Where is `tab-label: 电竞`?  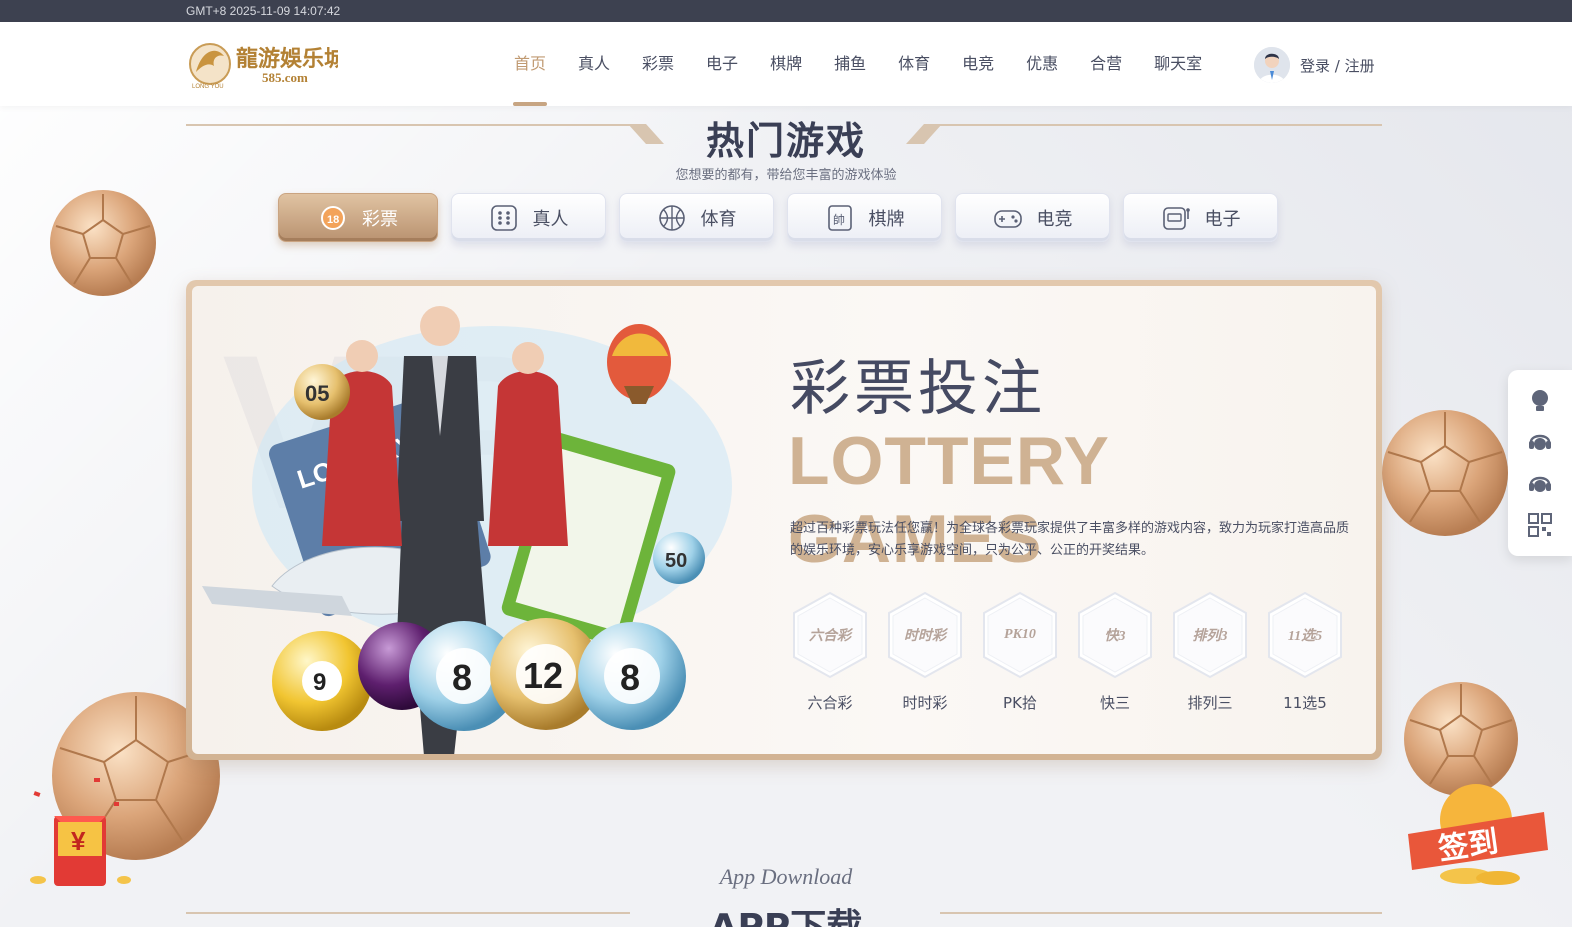 tab-label: 电竞 is located at coordinates (1054, 219).